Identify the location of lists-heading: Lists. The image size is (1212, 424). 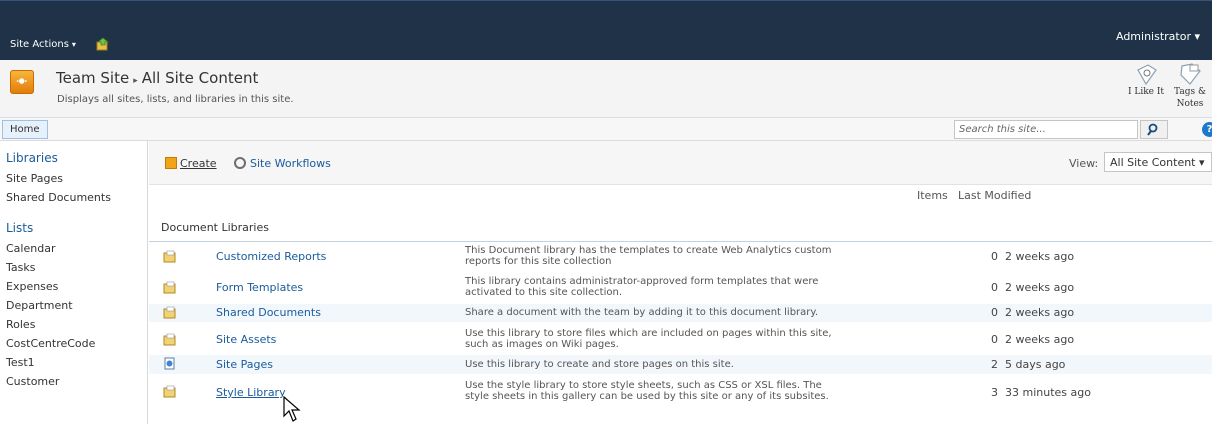
(73, 230).